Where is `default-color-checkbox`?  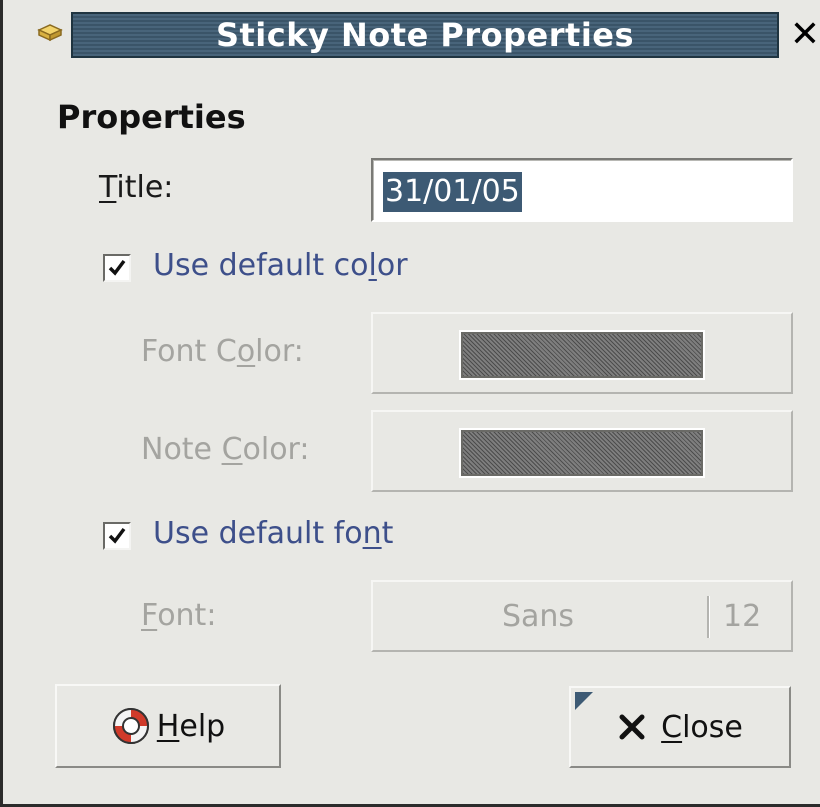
default-color-checkbox is located at coordinates (117, 268).